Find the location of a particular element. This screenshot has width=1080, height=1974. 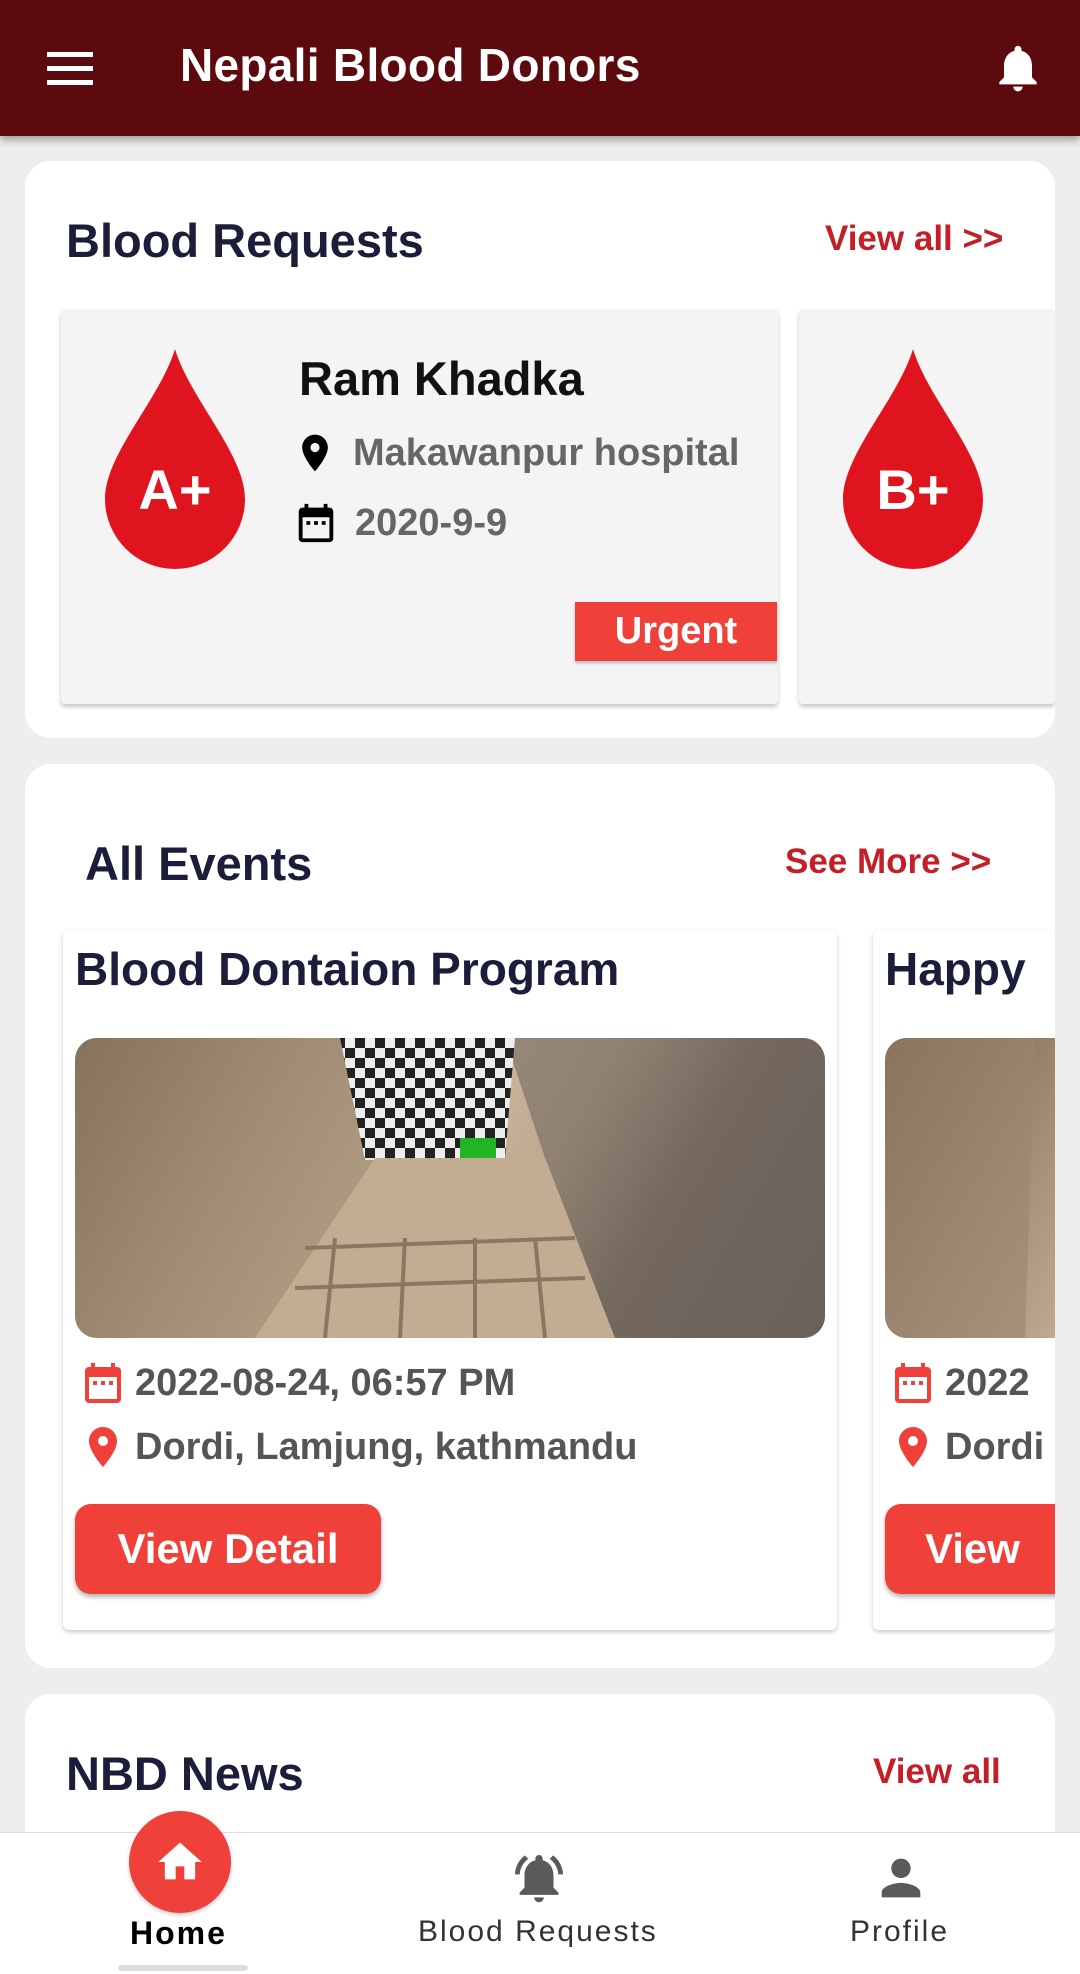

event-datetime-row: 2022 is located at coordinates (959, 1383).